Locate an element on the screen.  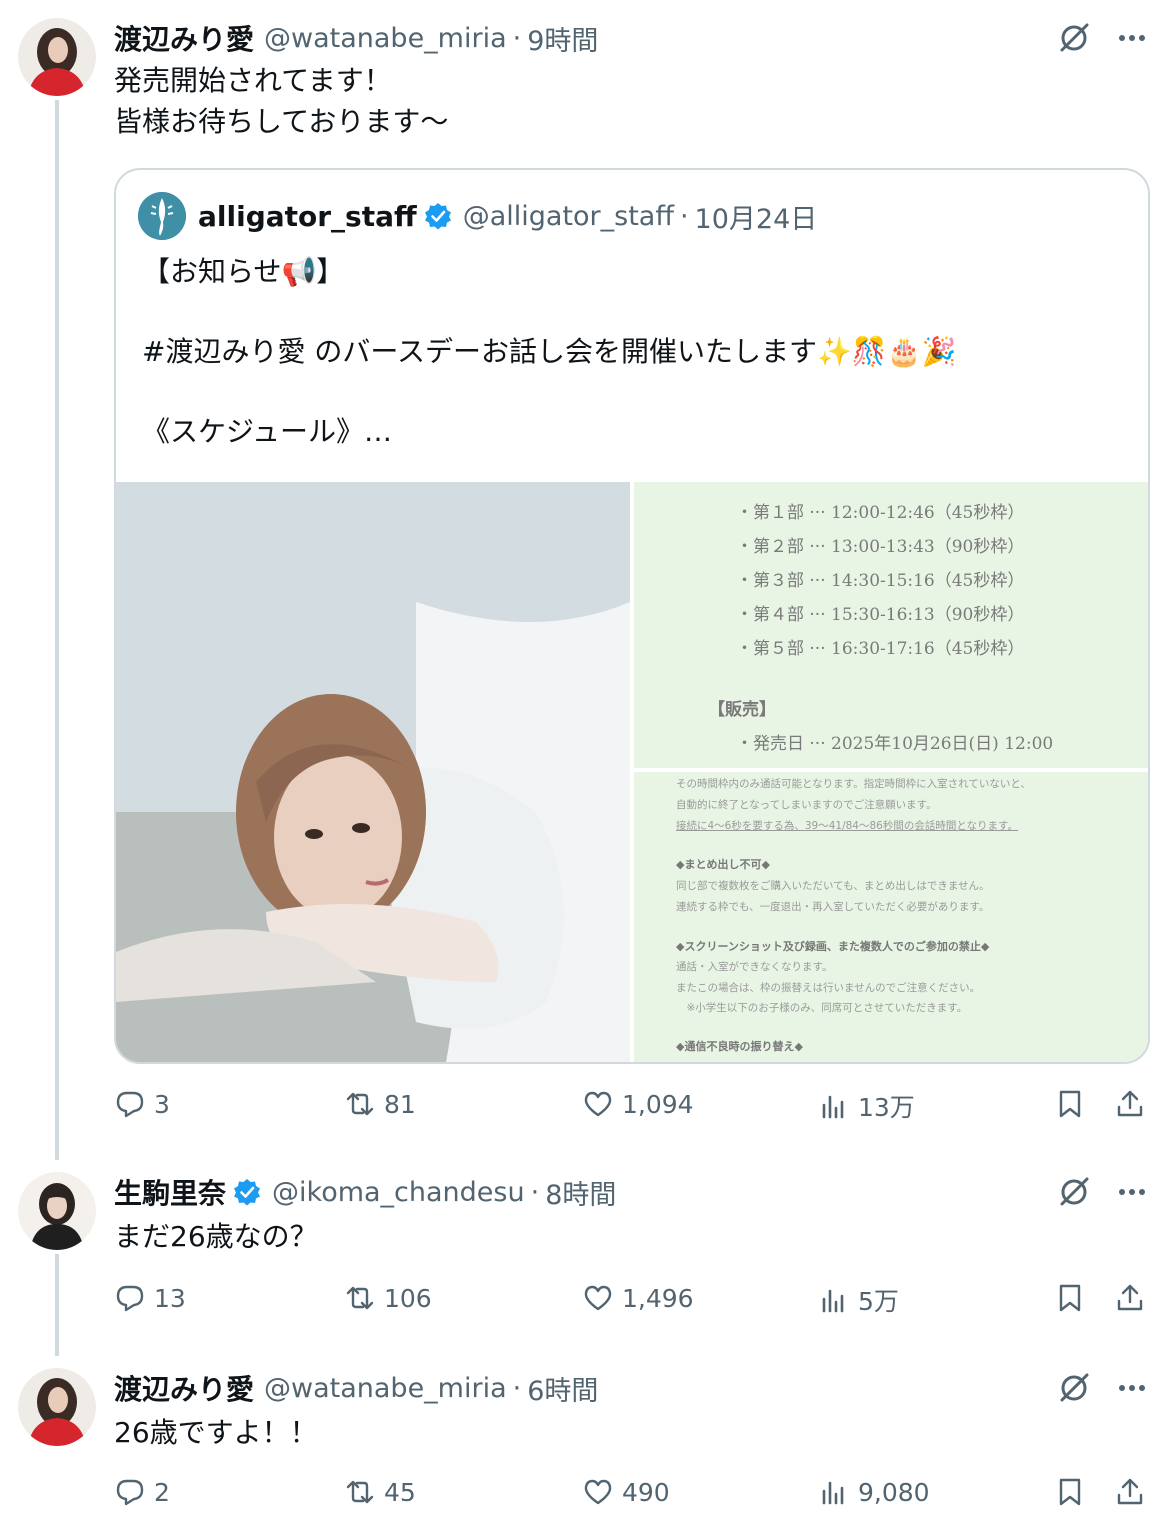
tweet-header: 渡辺みり愛 @watanabe_miria · 6時間 is located at coordinates (356, 1388).